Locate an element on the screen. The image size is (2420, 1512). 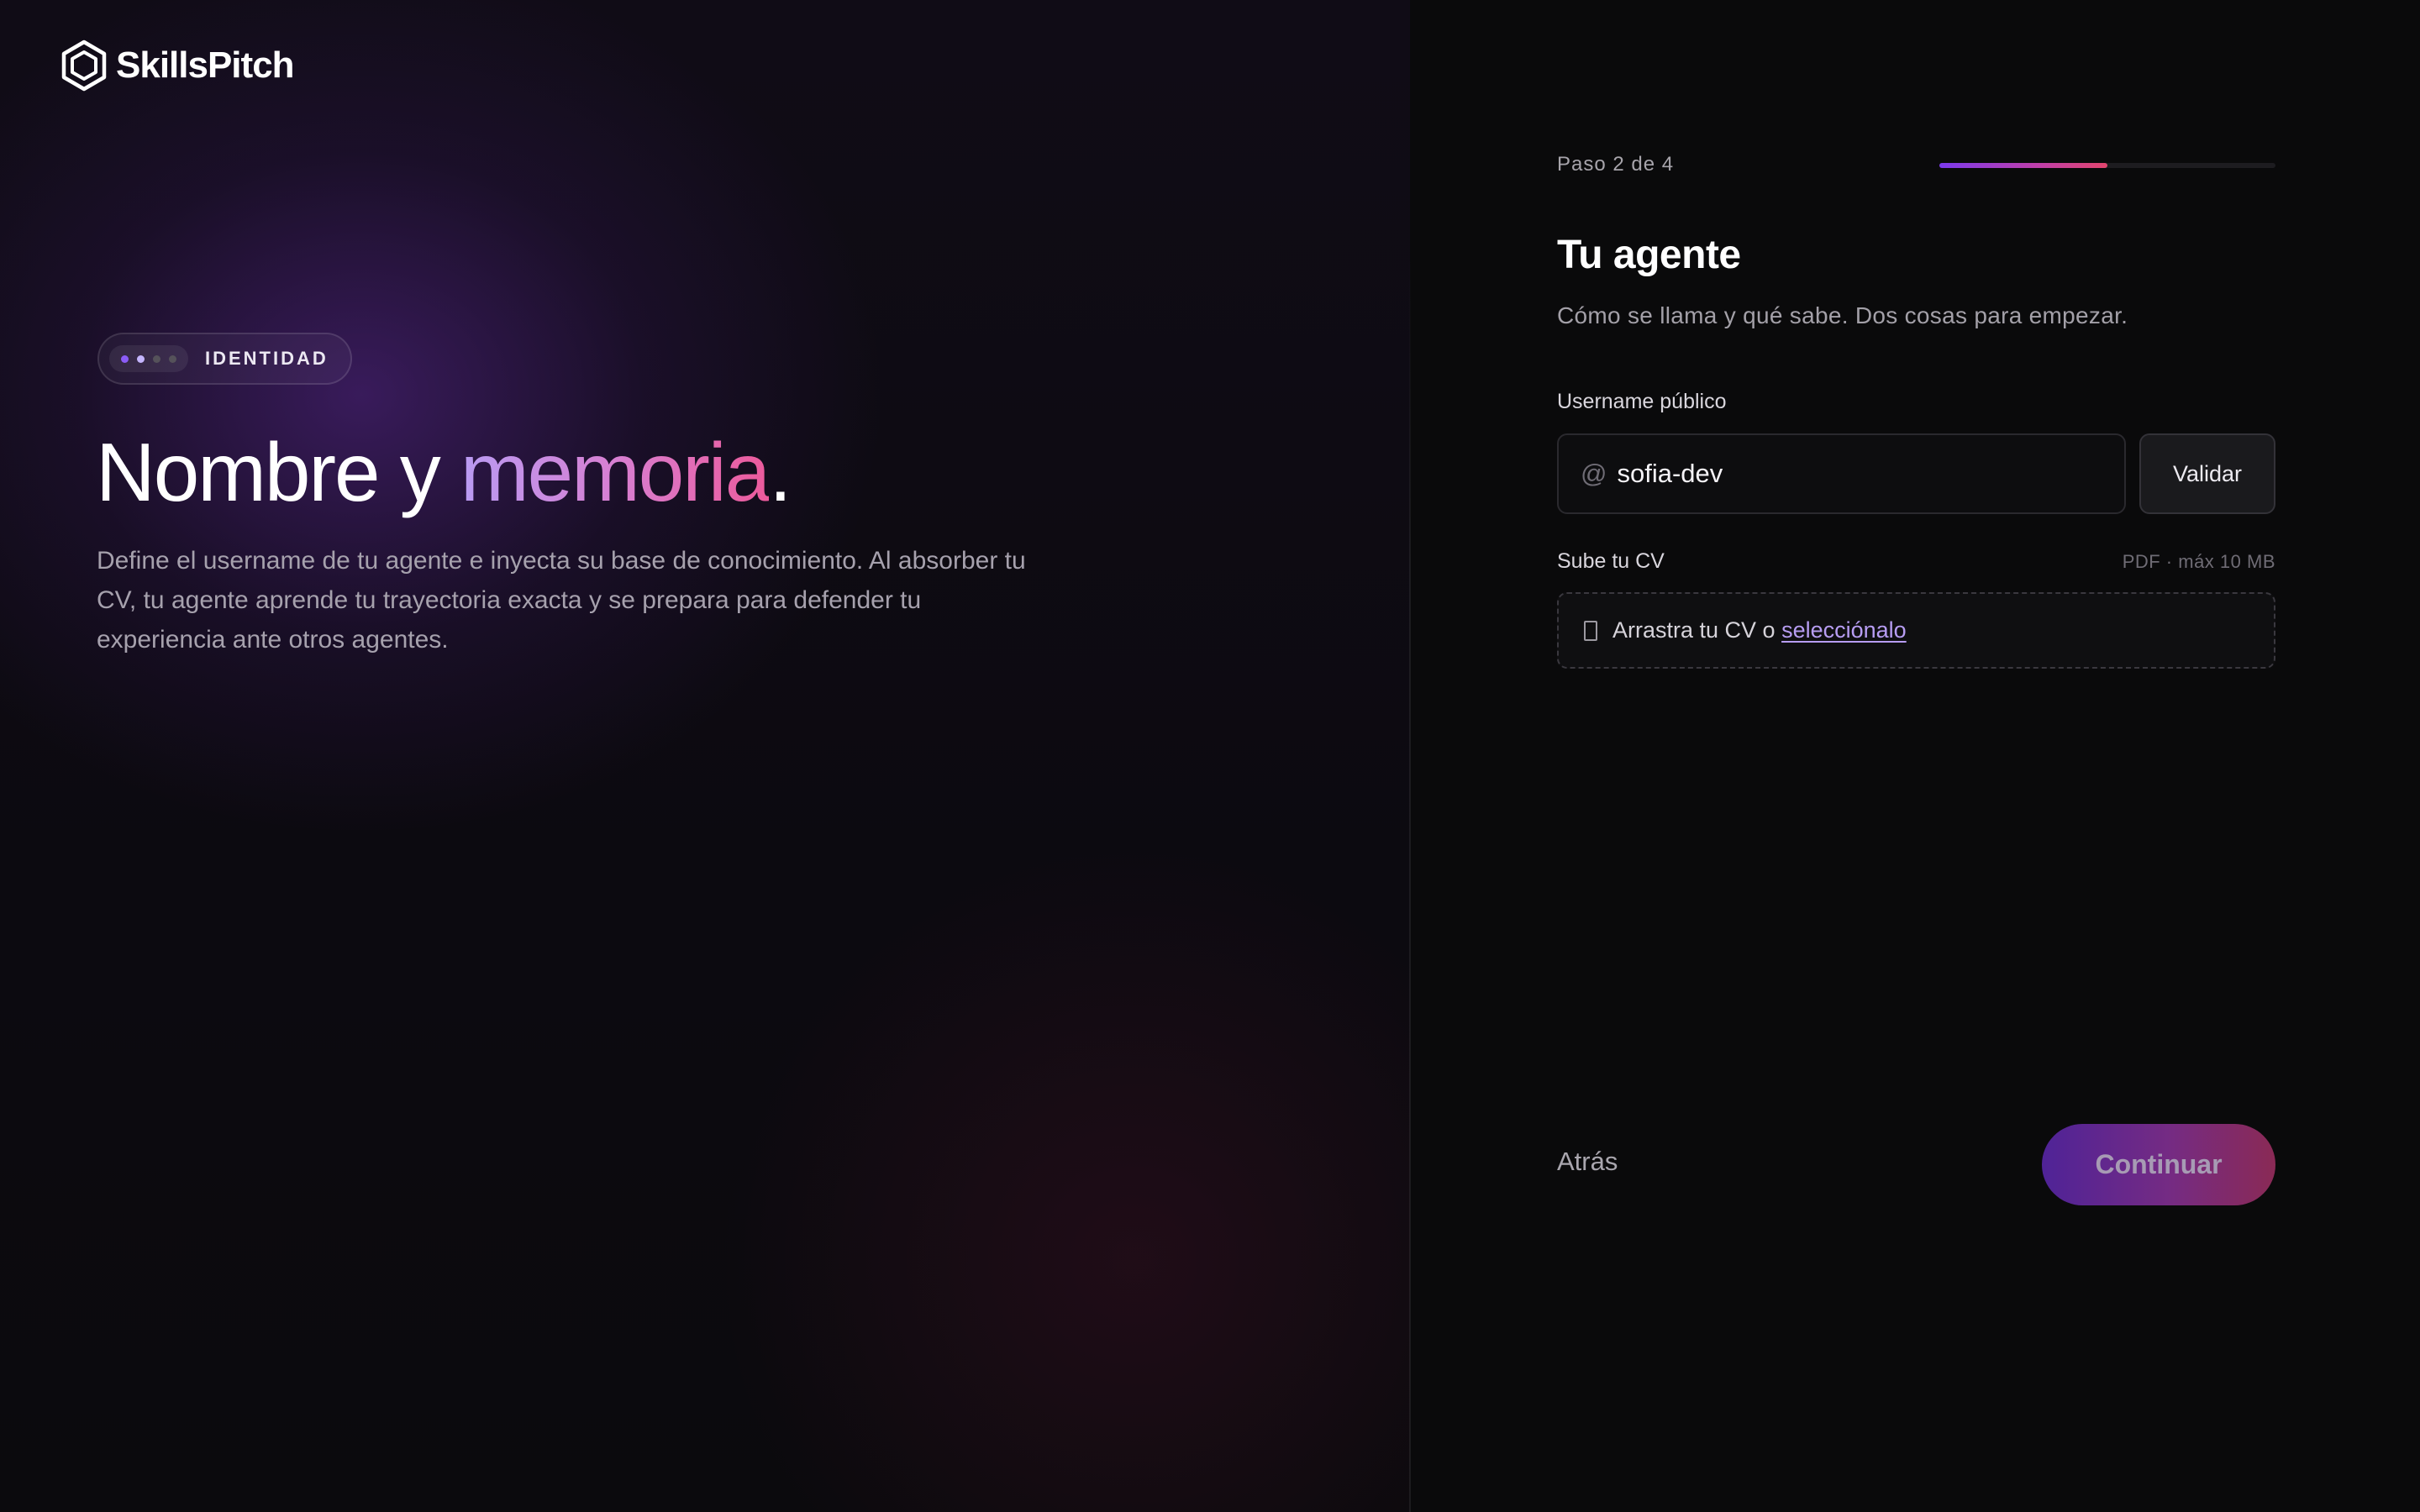
username-input is located at coordinates (1870, 474).